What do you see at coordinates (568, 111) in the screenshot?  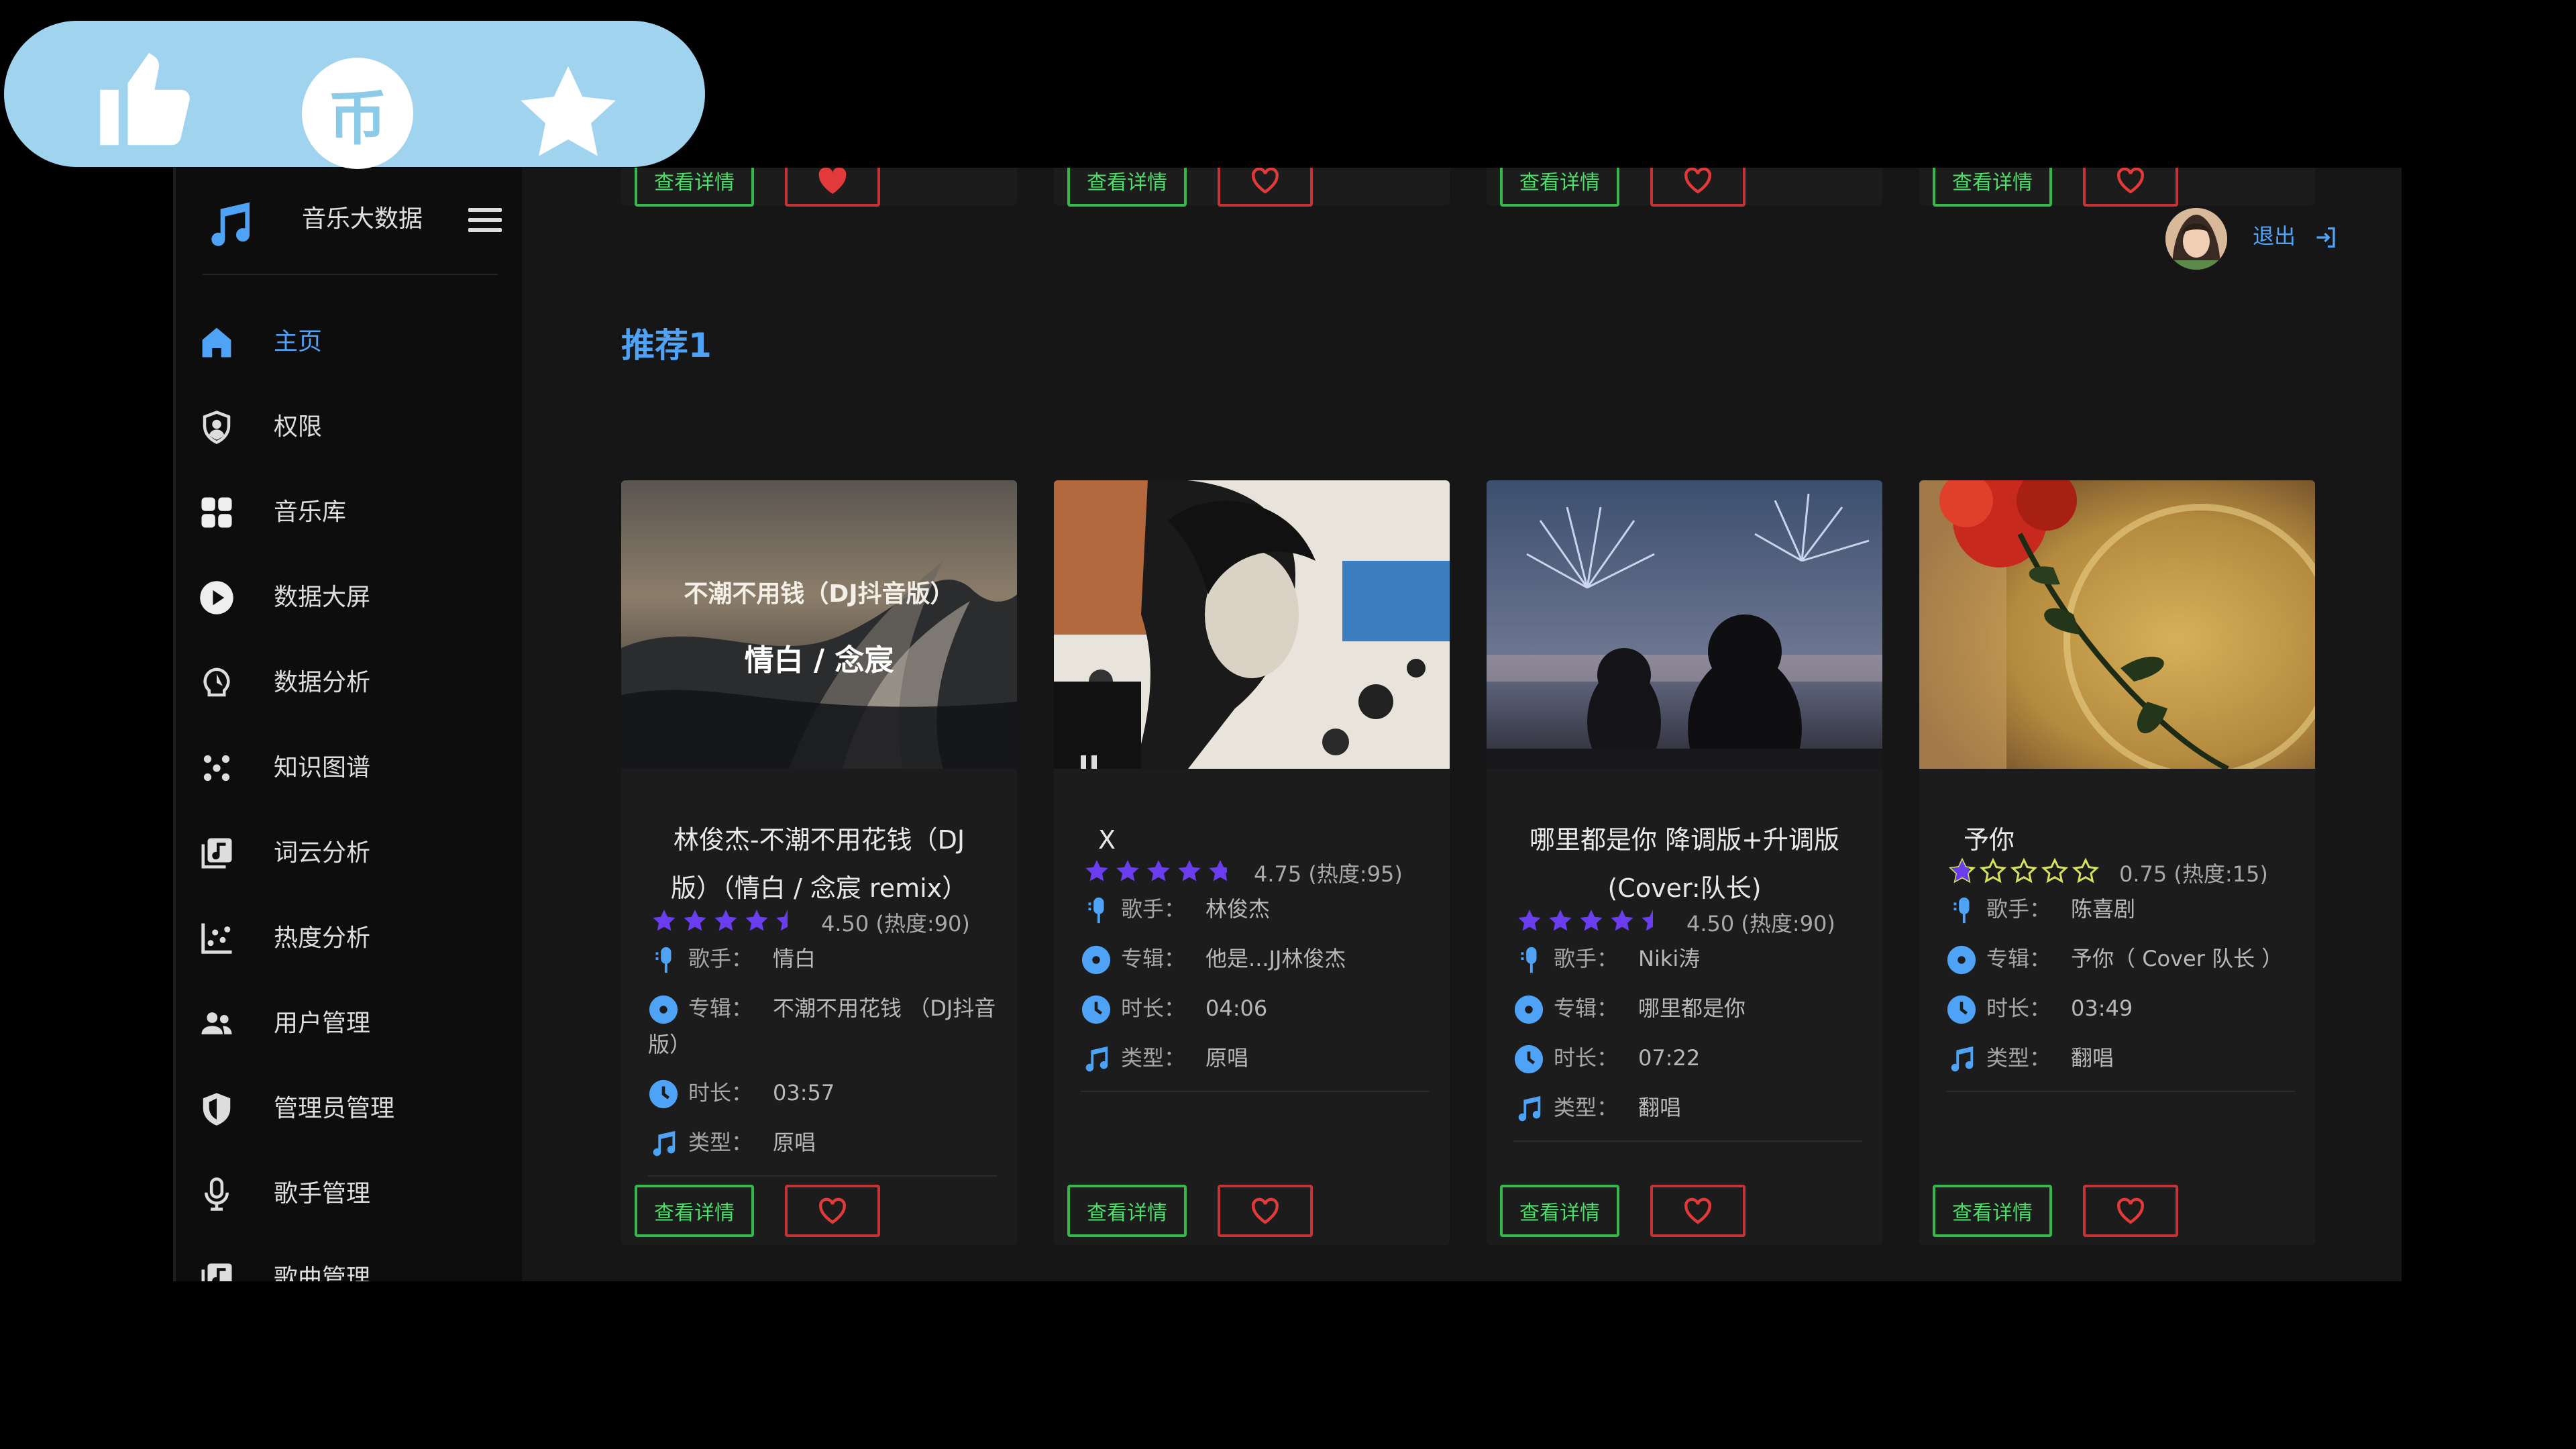 I see `star-icon` at bounding box center [568, 111].